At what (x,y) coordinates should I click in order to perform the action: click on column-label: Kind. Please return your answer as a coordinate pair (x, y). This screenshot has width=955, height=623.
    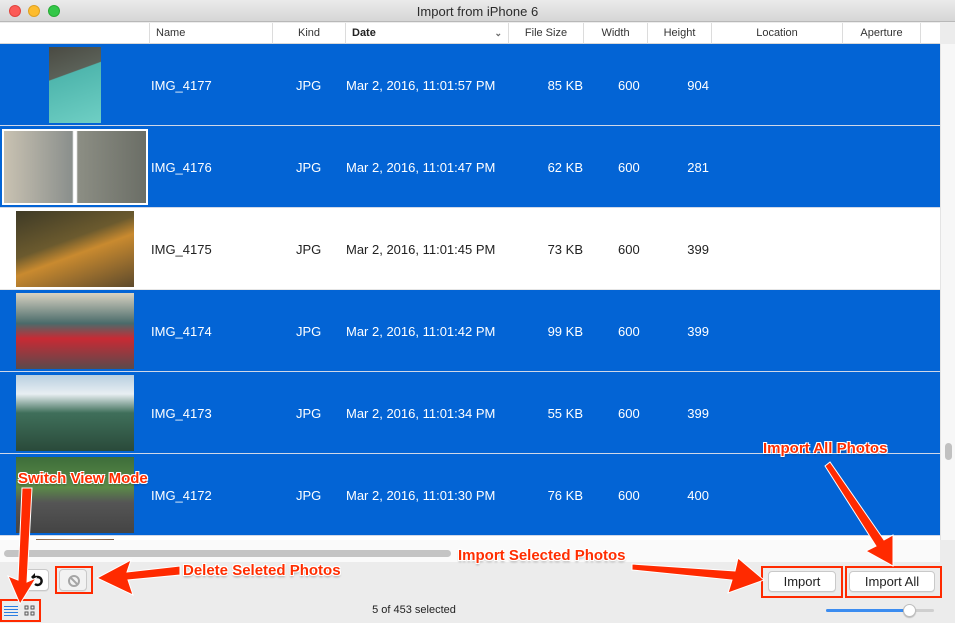
    Looking at the image, I should click on (309, 33).